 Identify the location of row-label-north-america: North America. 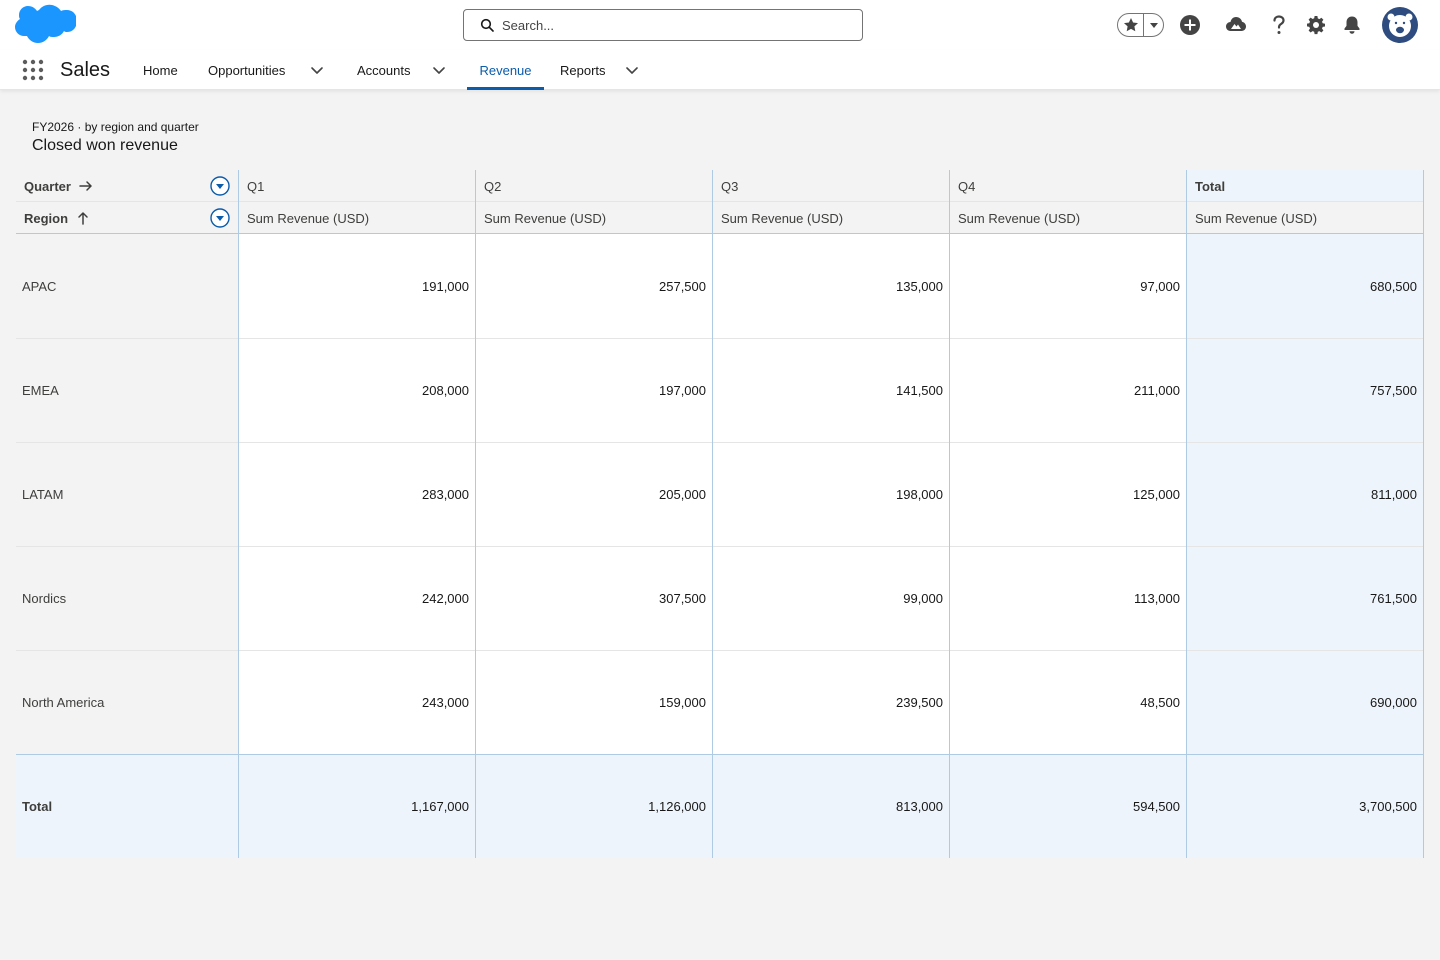
(63, 702).